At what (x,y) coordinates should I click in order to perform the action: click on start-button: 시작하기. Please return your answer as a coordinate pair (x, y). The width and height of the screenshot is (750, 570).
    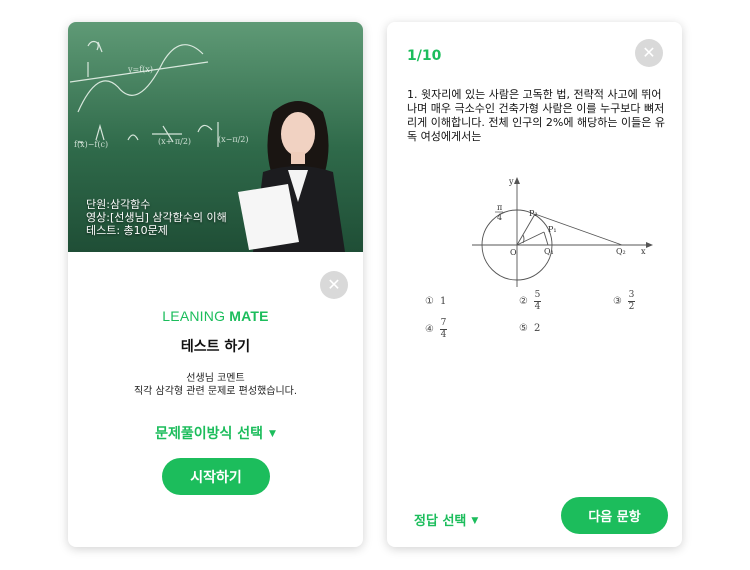
    Looking at the image, I should click on (216, 476).